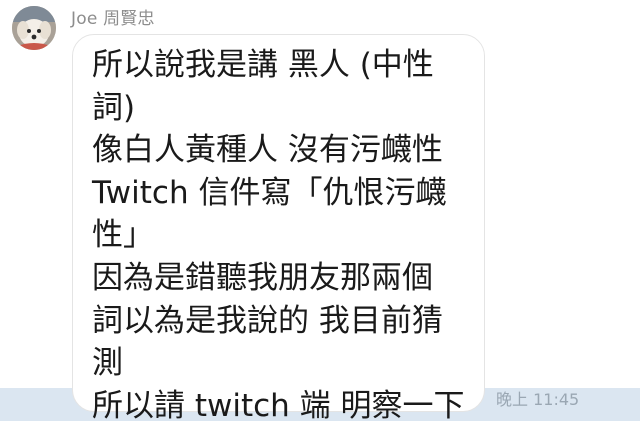  What do you see at coordinates (263, 65) in the screenshot?
I see `message-line: 所以說我是講 黑人 (中性` at bounding box center [263, 65].